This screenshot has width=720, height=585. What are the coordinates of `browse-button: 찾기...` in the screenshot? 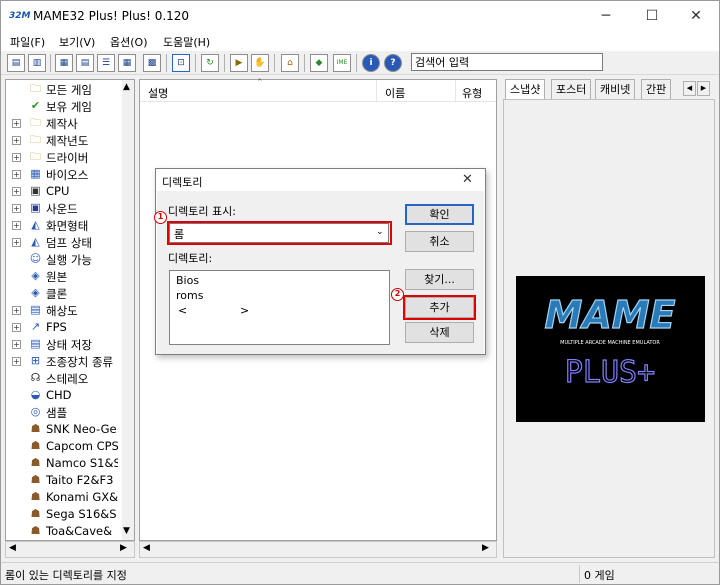 It's located at (439, 279).